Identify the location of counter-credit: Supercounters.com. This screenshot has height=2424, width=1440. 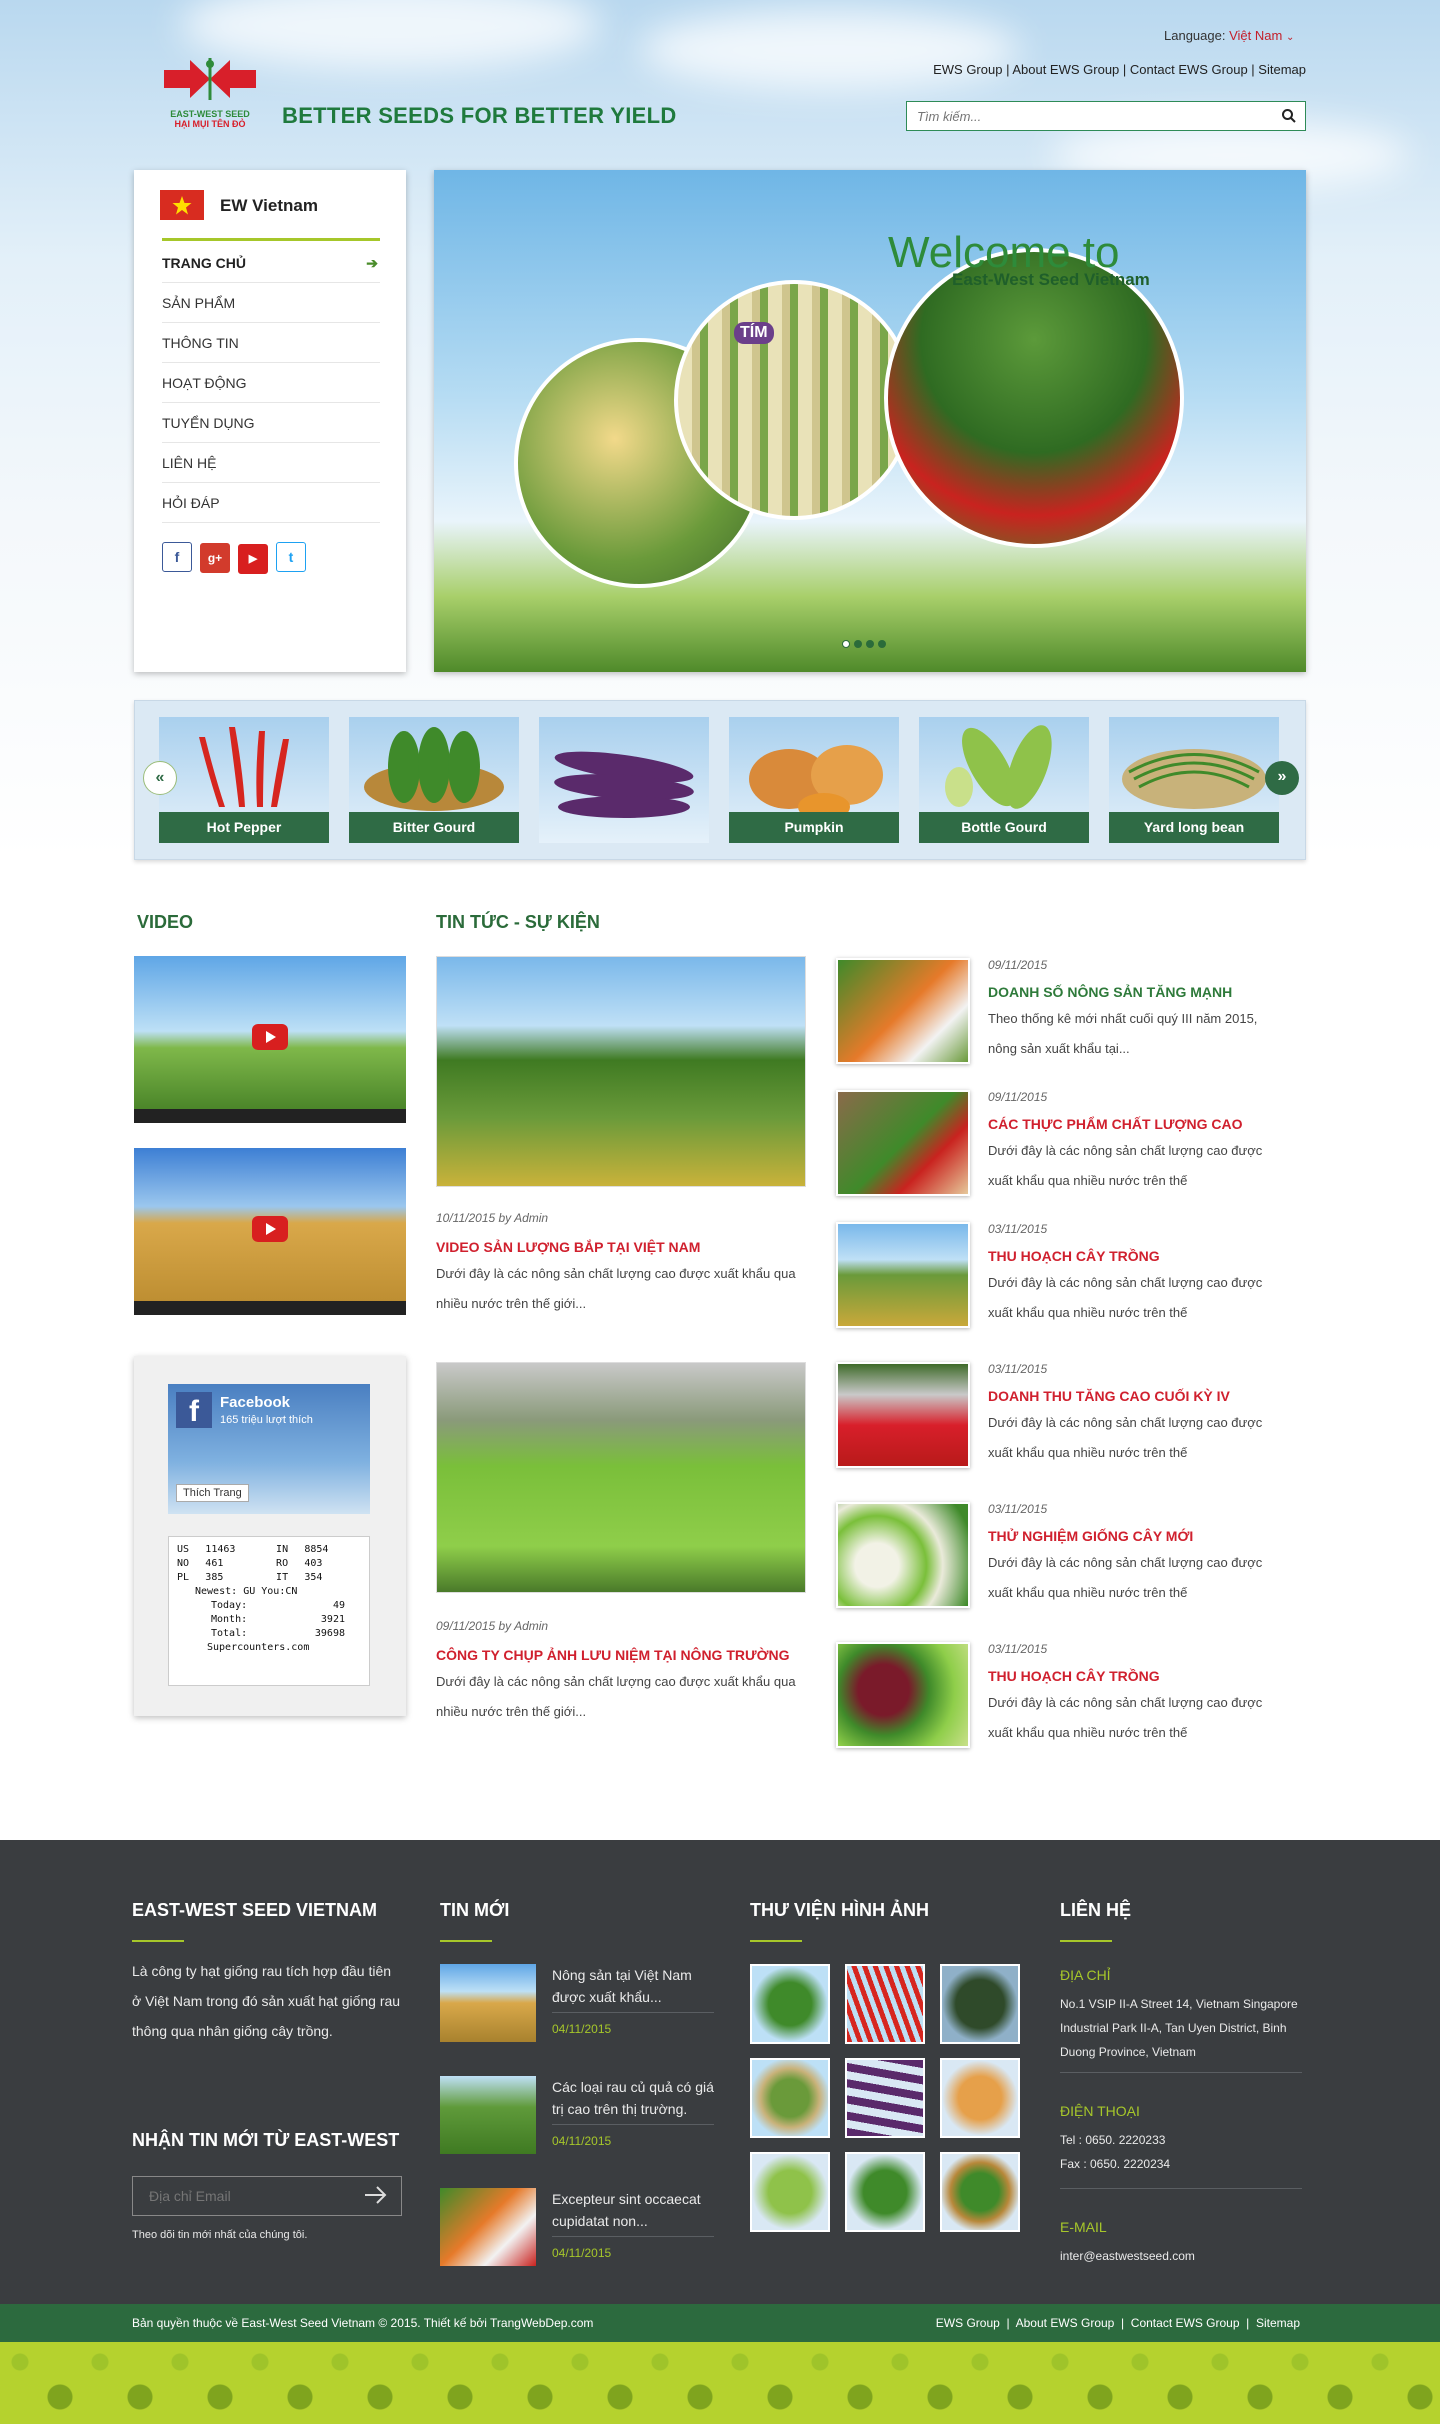
(269, 1648).